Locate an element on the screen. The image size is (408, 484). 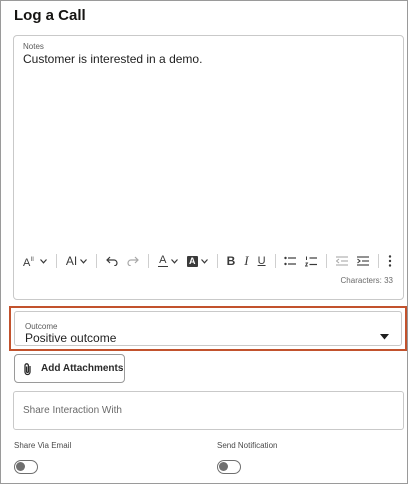
dialog-title: Log a Call is located at coordinates (50, 15).